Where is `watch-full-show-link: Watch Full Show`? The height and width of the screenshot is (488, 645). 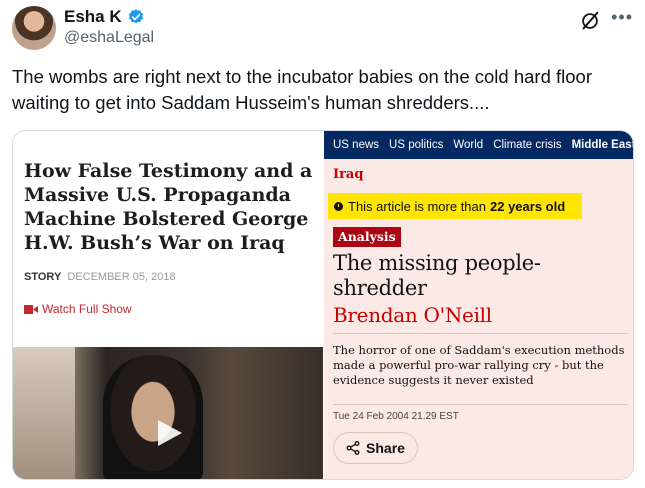 watch-full-show-link: Watch Full Show is located at coordinates (78, 309).